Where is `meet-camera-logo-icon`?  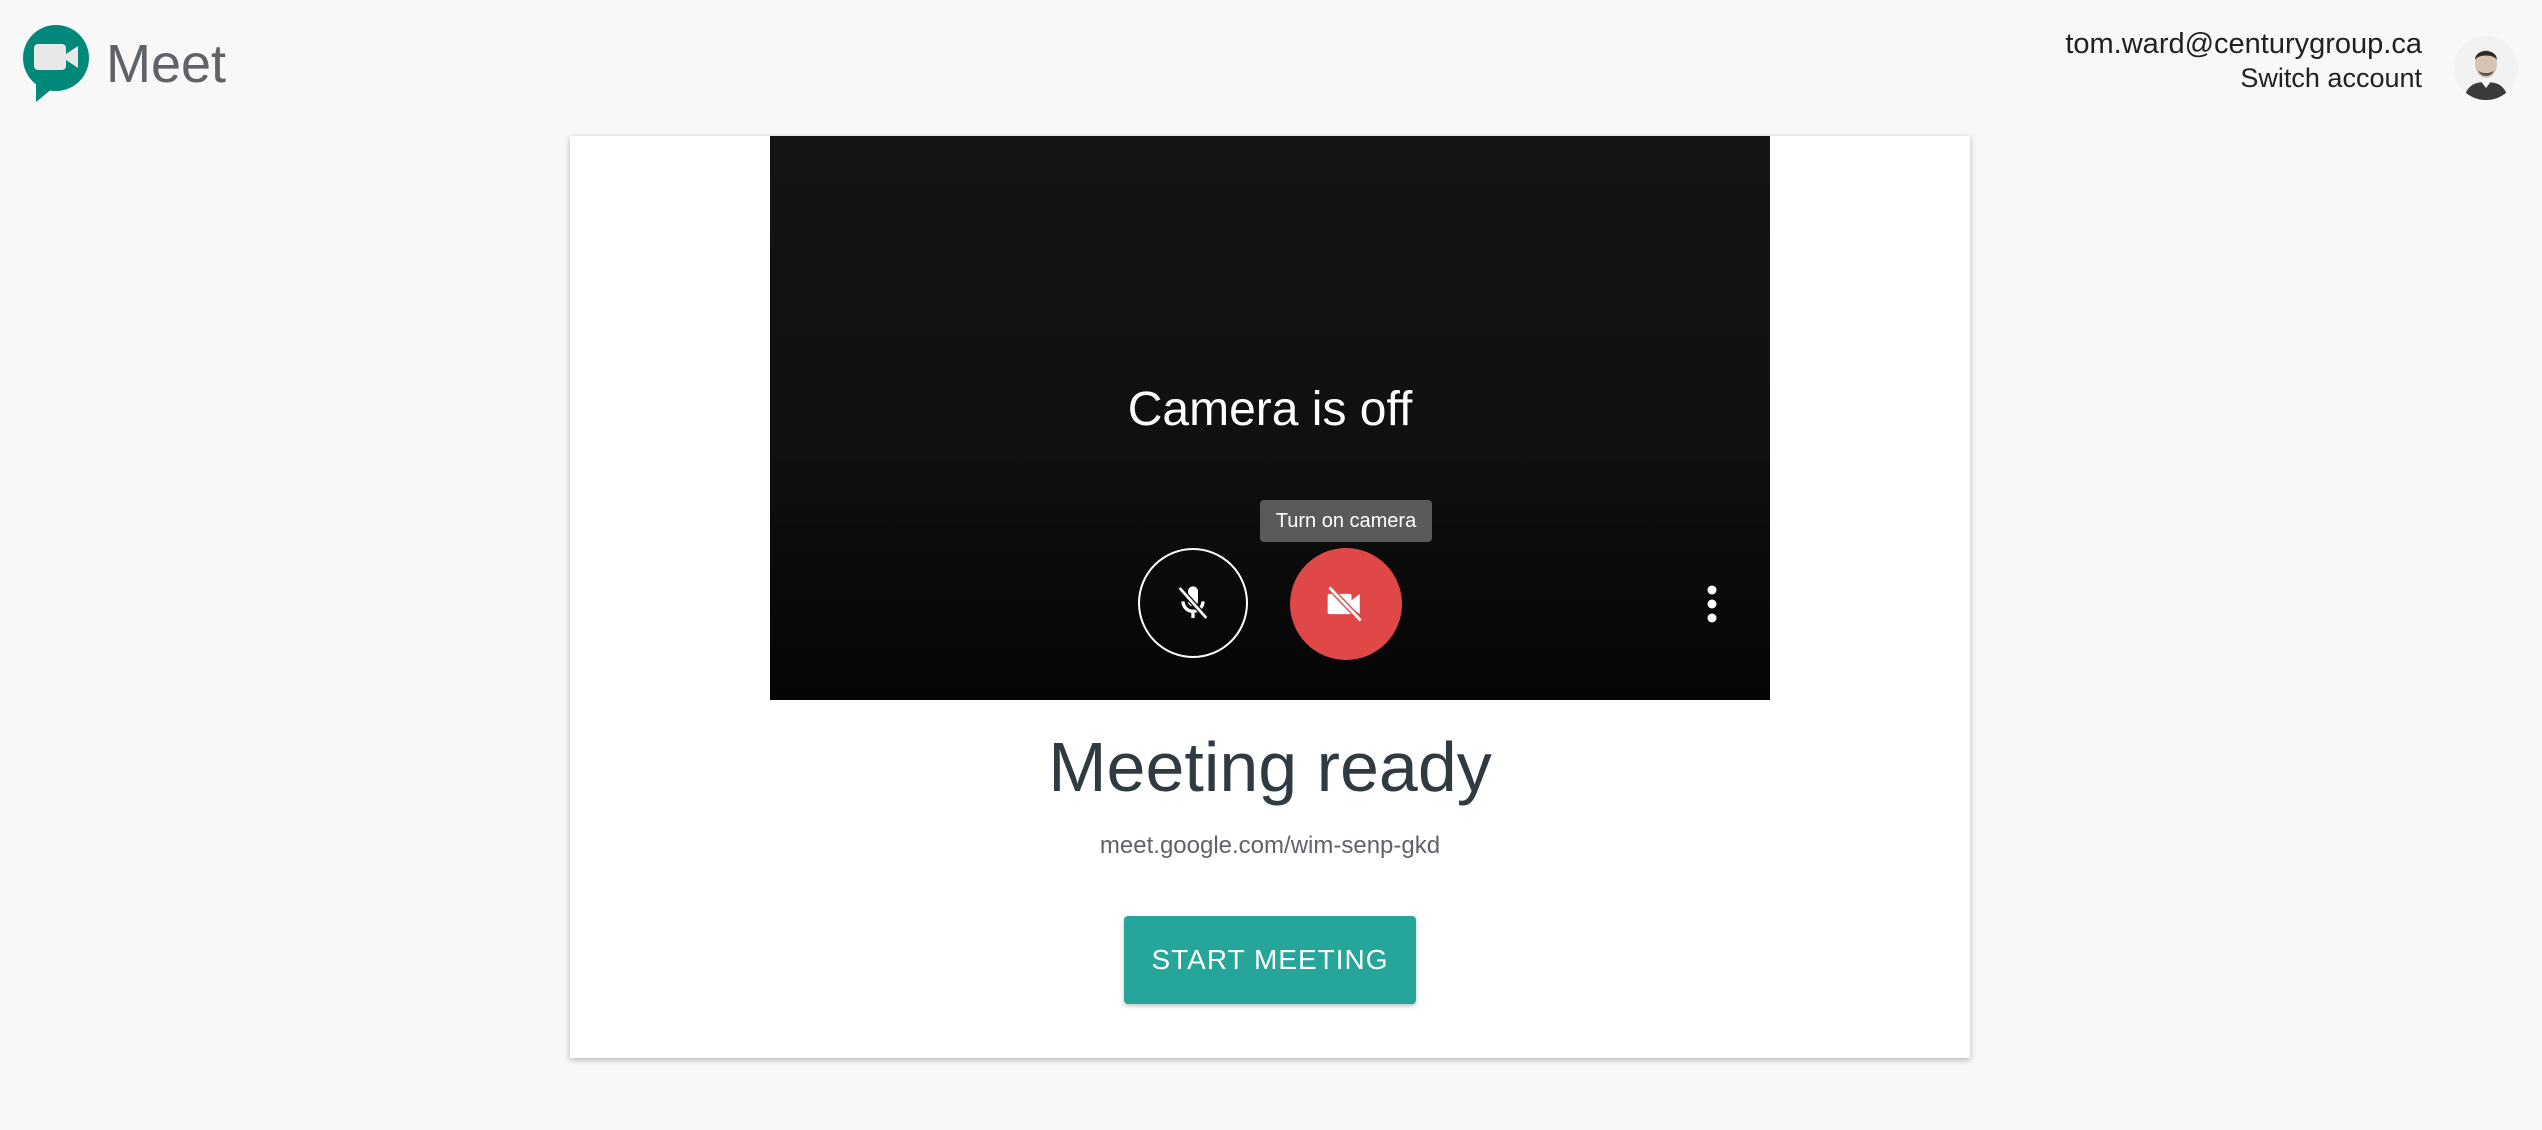
meet-camera-logo-icon is located at coordinates (56, 64).